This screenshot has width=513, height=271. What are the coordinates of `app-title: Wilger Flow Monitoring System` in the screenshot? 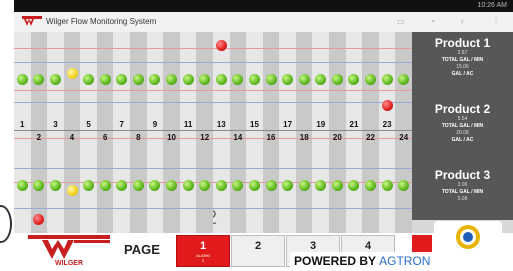 It's located at (101, 21).